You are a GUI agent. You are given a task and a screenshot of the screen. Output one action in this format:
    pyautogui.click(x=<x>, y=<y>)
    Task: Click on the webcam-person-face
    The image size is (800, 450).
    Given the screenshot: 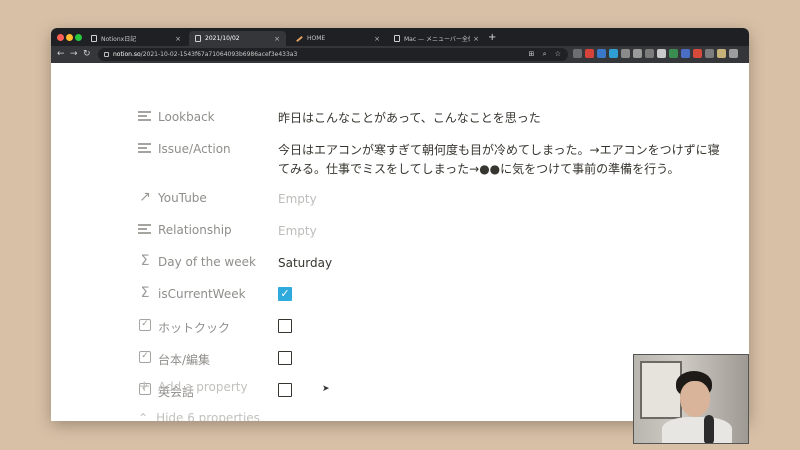 What is the action you would take?
    pyautogui.click(x=695, y=399)
    